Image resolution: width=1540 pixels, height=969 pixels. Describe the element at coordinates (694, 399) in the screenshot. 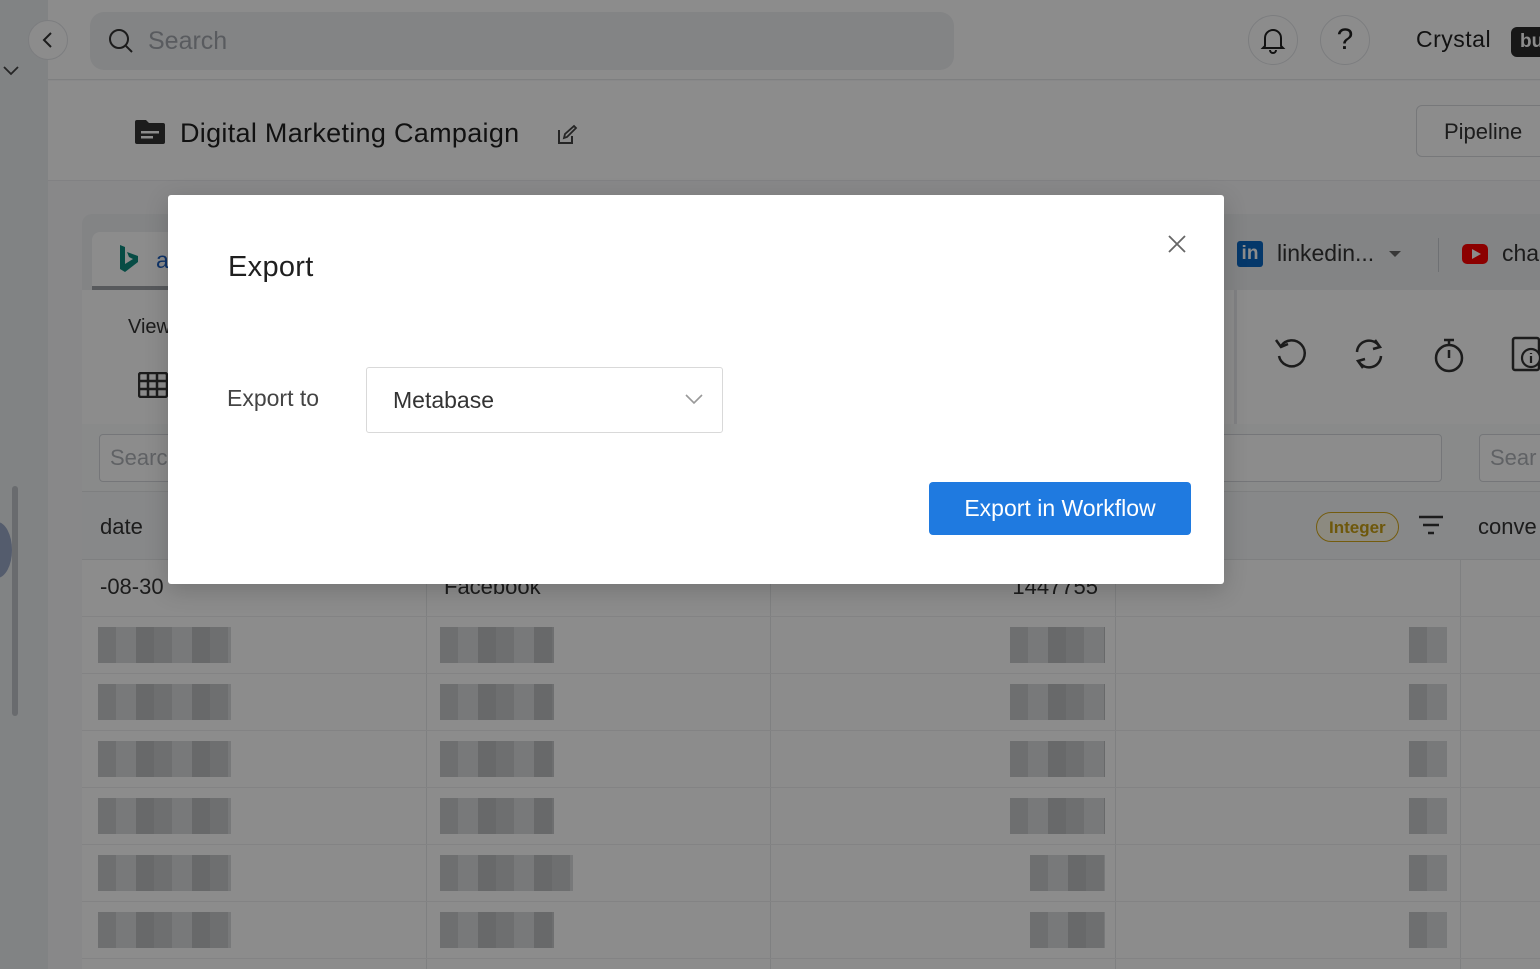

I see `chevron-down-icon` at that location.